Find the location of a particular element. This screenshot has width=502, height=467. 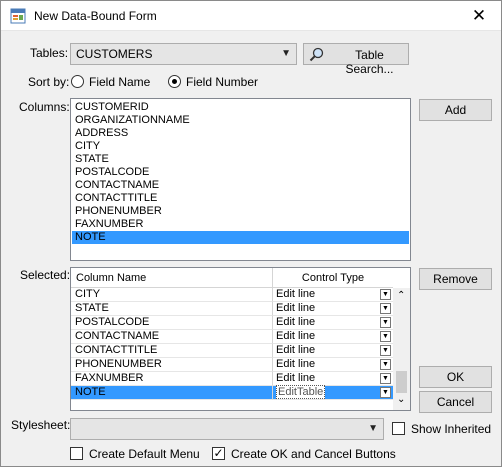

sort-field-number-label: Field Number is located at coordinates (222, 82).